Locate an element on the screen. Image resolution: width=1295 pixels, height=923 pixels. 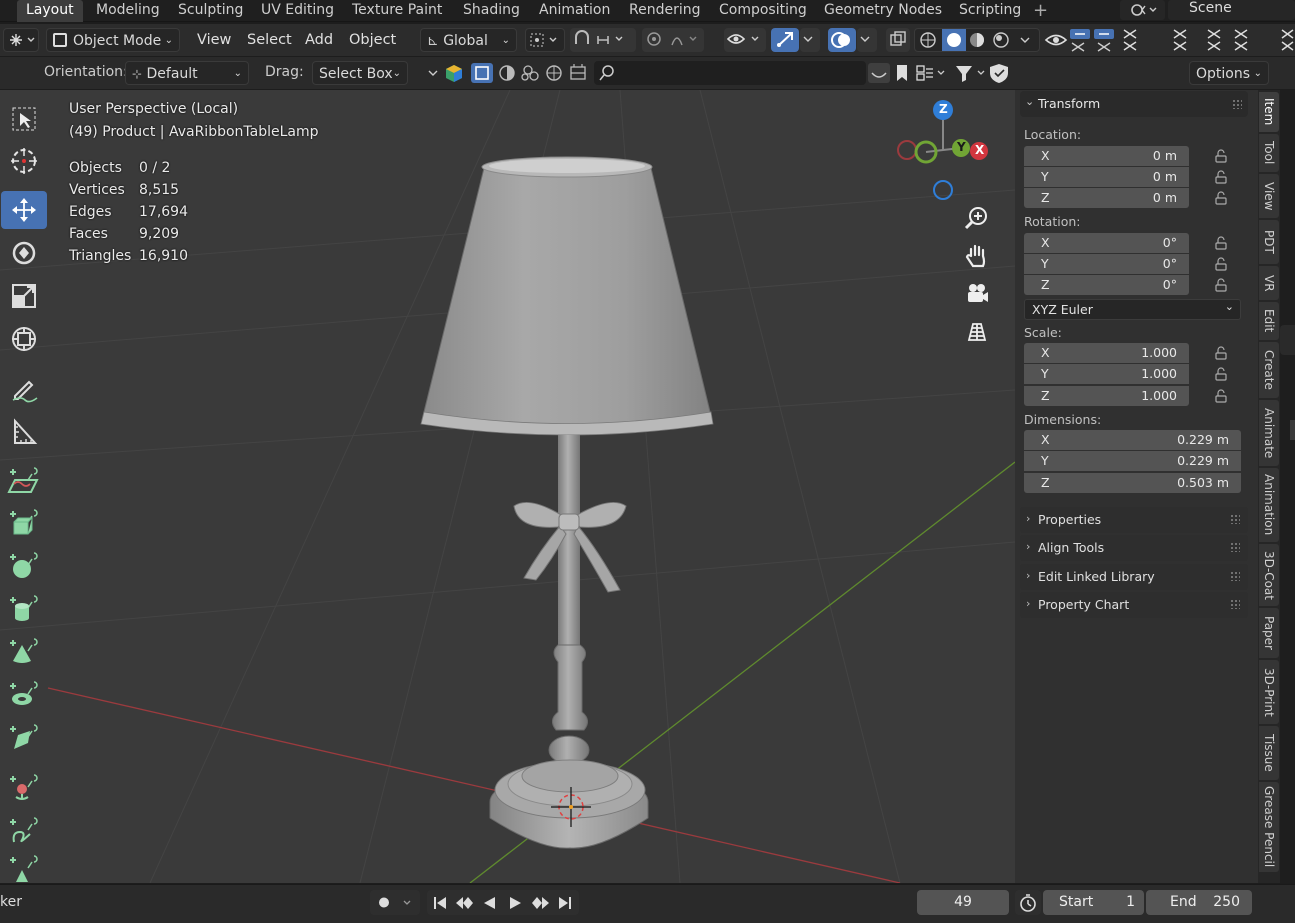
shading-icons is located at coordinates (977, 40).